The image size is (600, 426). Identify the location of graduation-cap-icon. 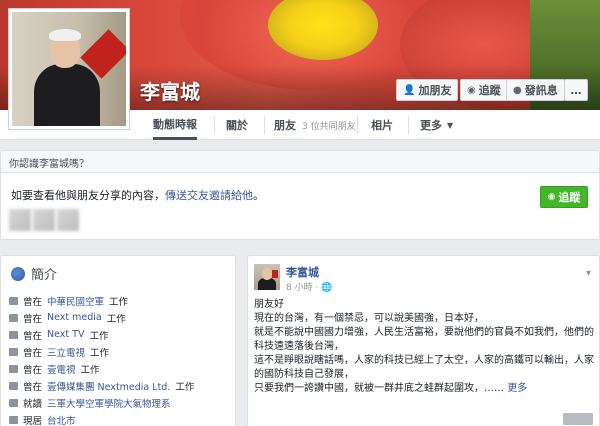
(13, 402).